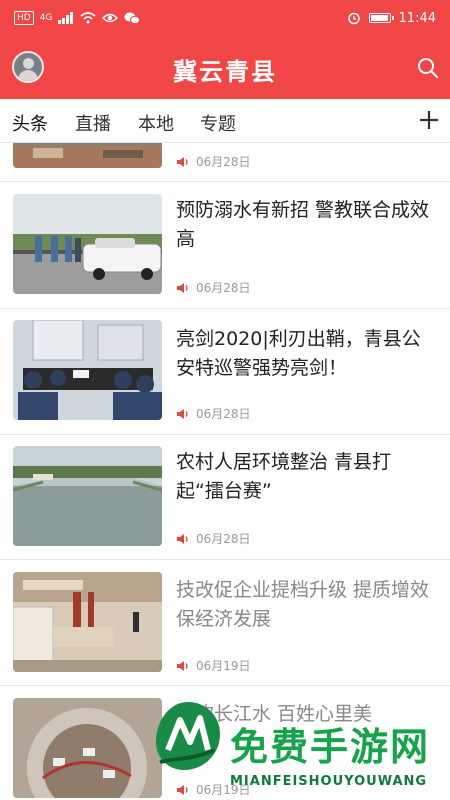 The width and height of the screenshot is (450, 800). I want to click on news-meta: 06月19日, so click(213, 665).